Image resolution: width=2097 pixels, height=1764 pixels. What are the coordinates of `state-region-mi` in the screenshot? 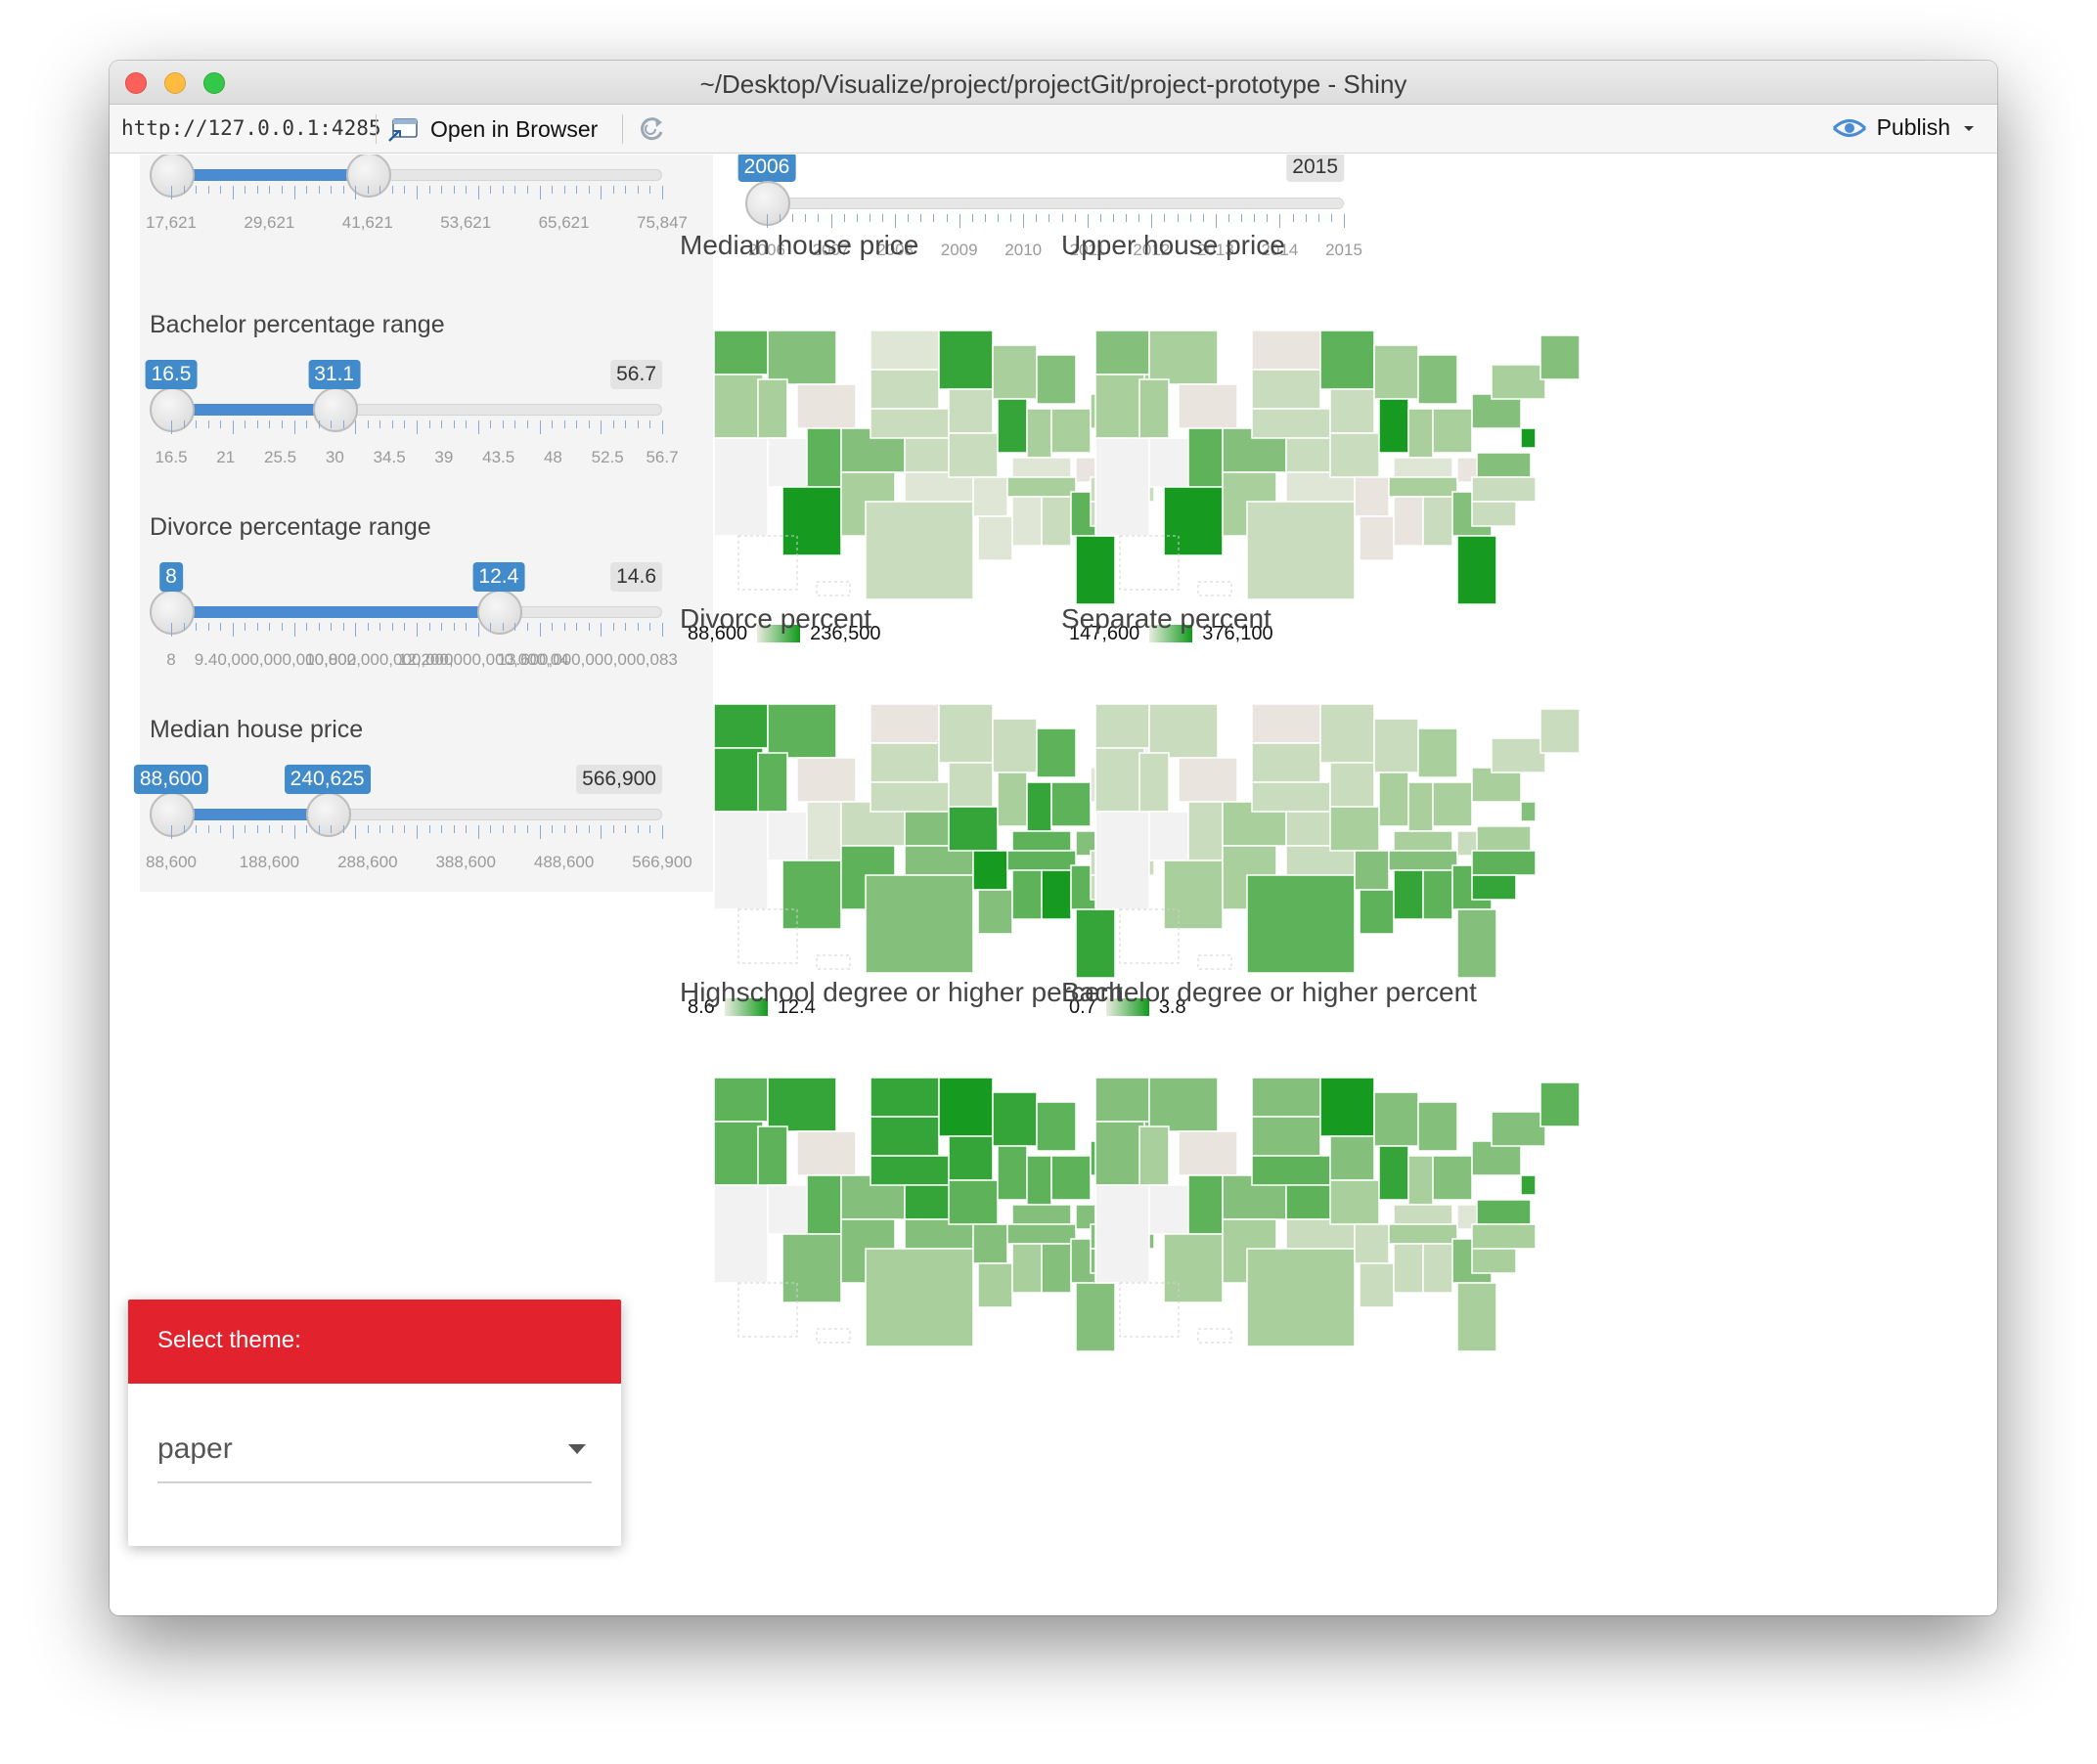 It's located at (1437, 1126).